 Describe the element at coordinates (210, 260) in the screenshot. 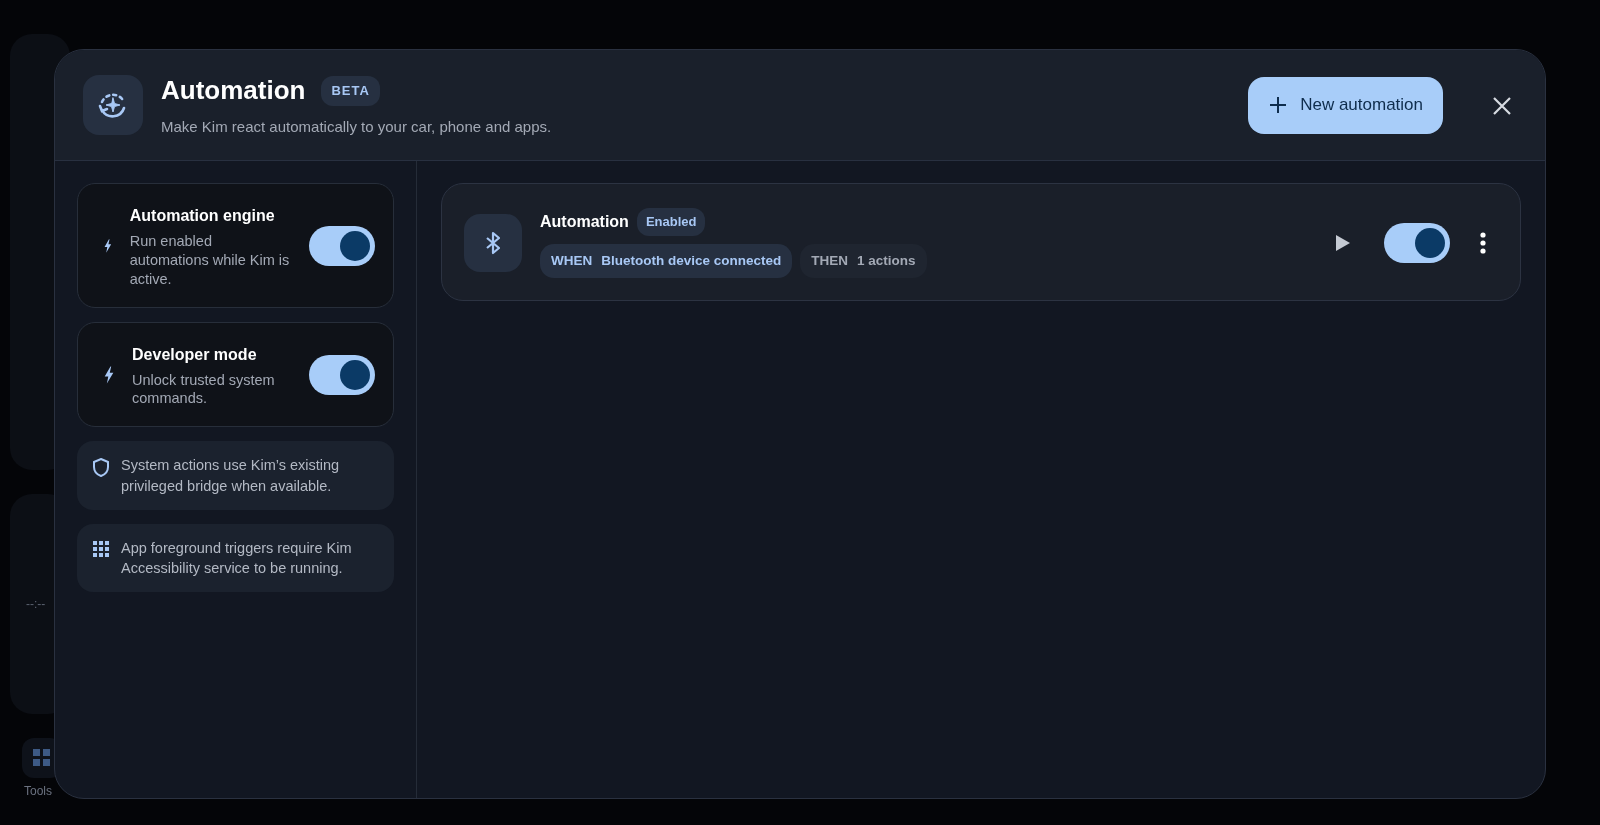

I see `setting-description: Run enabled automations while Kim is active.` at that location.